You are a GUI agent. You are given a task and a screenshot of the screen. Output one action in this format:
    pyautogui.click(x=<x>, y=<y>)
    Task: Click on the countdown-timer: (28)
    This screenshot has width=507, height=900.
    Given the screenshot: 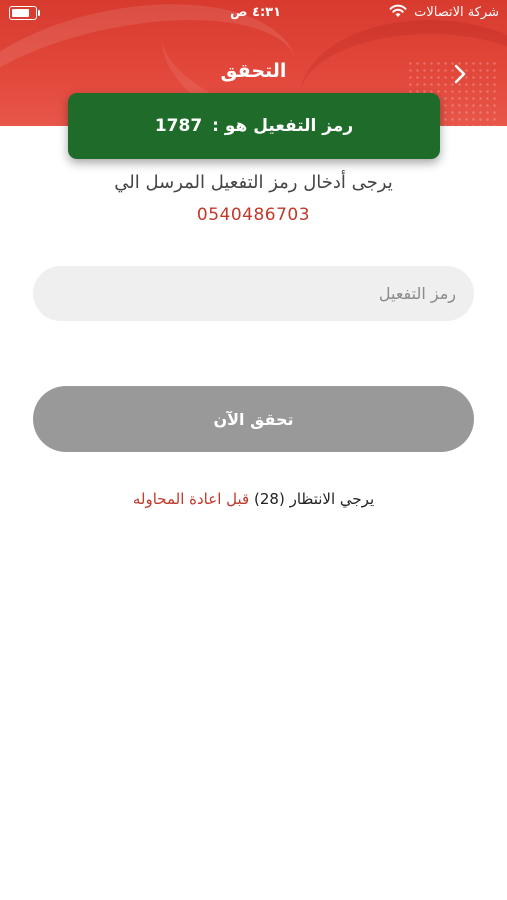 What is the action you would take?
    pyautogui.click(x=269, y=499)
    